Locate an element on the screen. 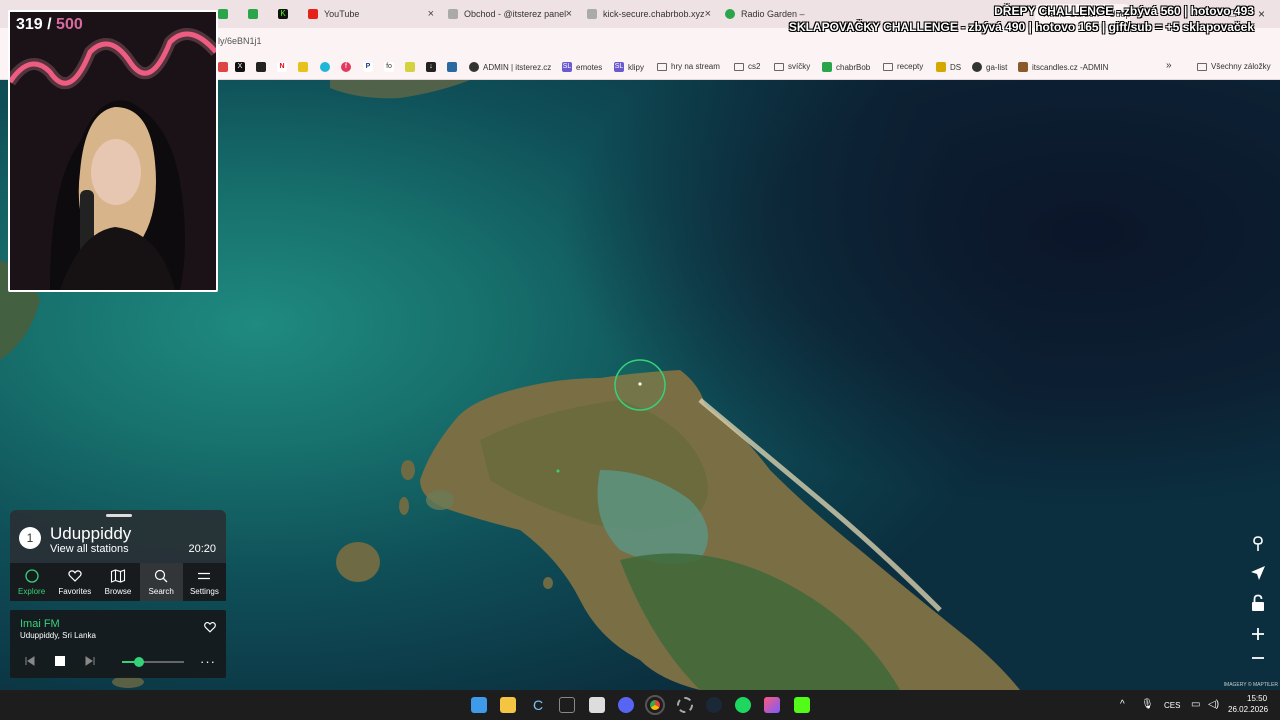 Image resolution: width=1280 pixels, height=720 pixels. clock-time: 15:50 is located at coordinates (1257, 698).